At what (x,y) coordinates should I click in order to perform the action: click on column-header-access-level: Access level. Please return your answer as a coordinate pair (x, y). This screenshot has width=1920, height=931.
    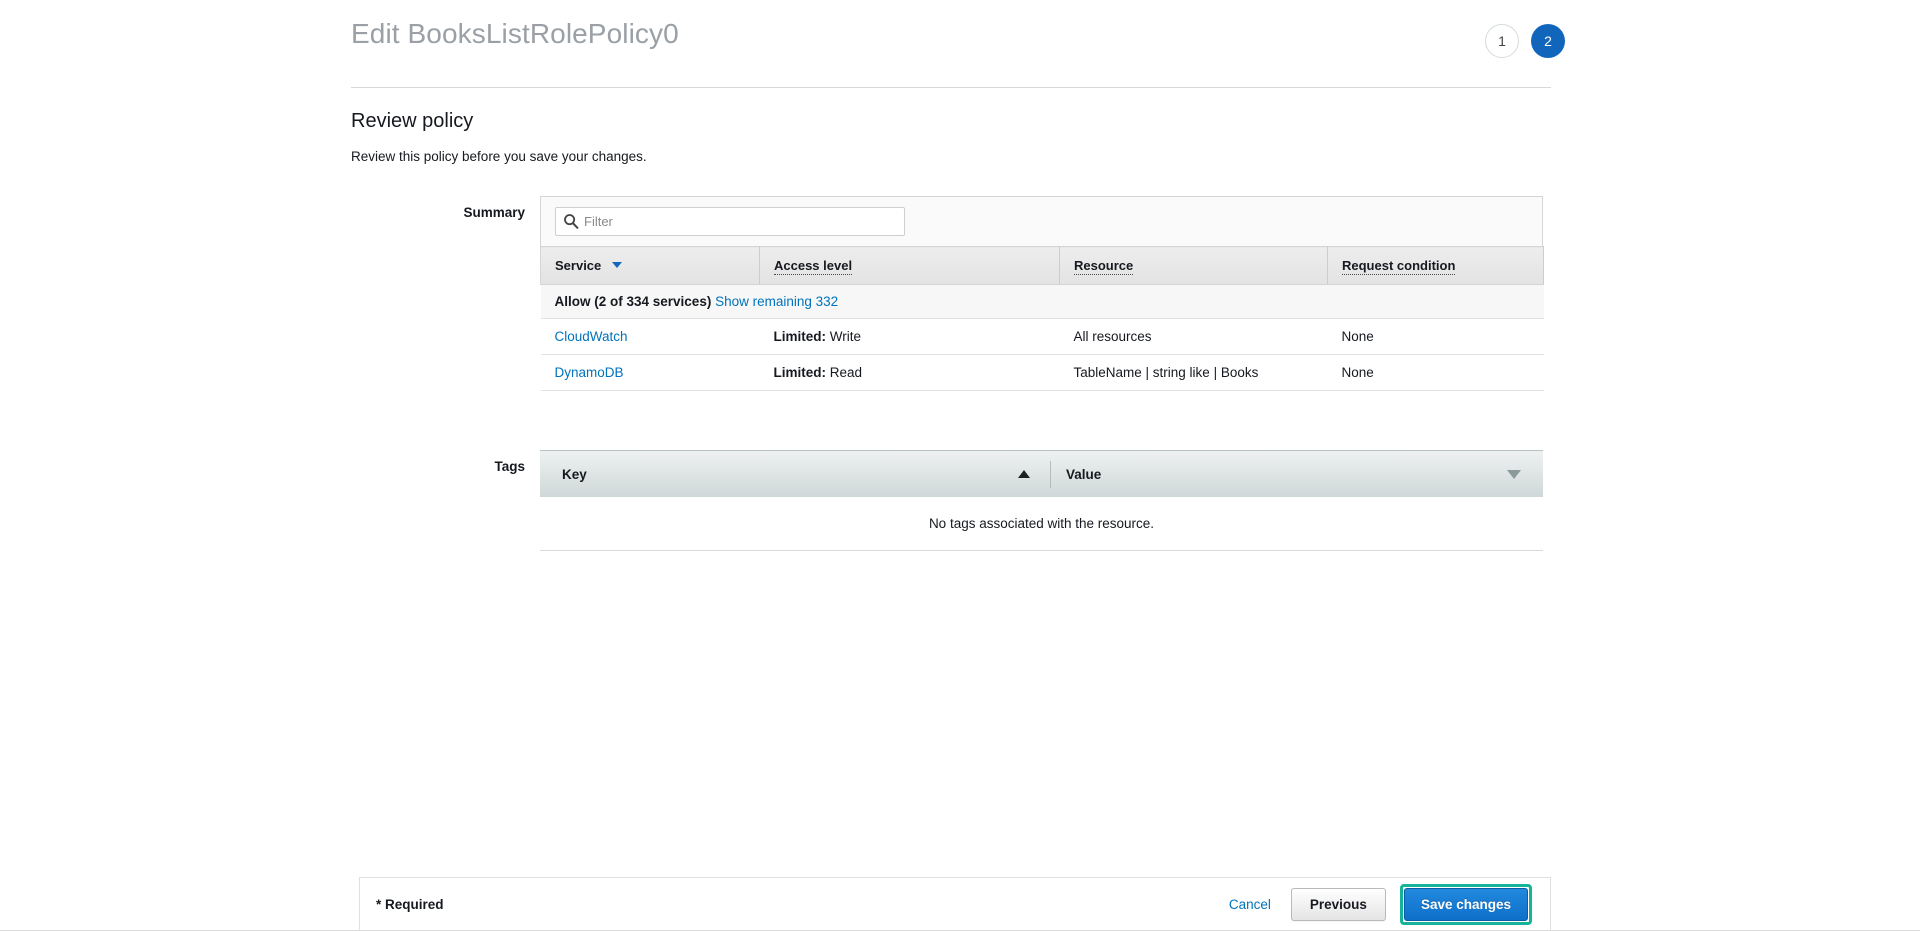
    Looking at the image, I should click on (909, 265).